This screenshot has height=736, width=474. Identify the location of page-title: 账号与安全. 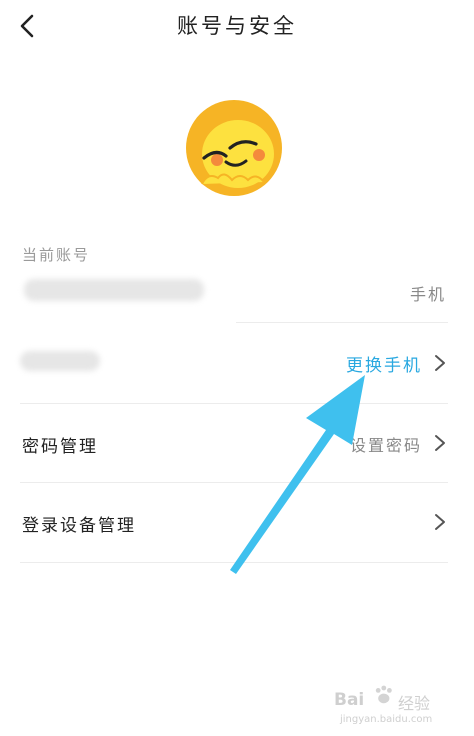
(237, 26).